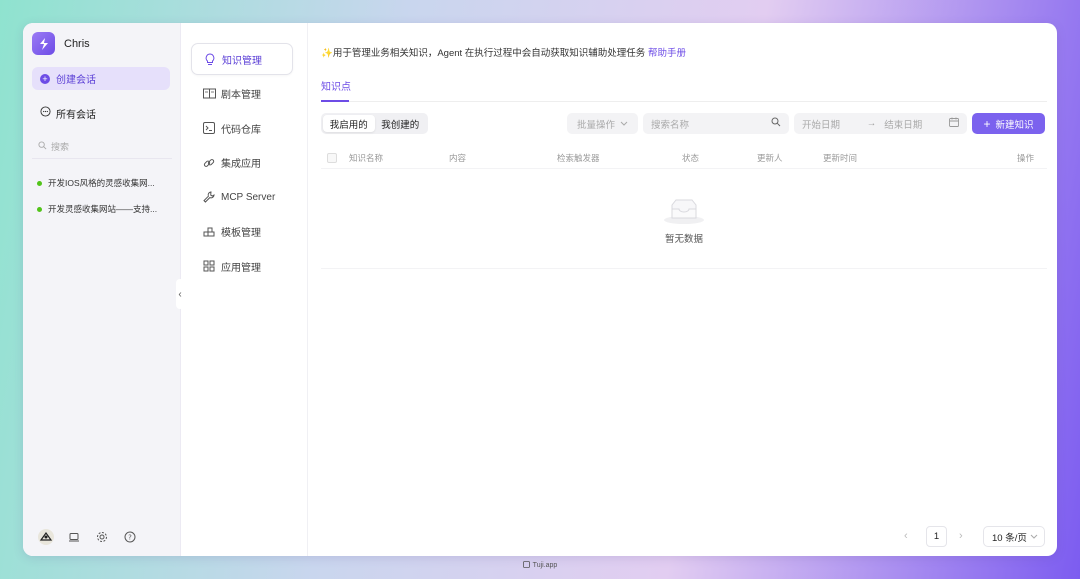 This screenshot has height=579, width=1080. I want to click on nav-item-label: 应用管理, so click(241, 268).